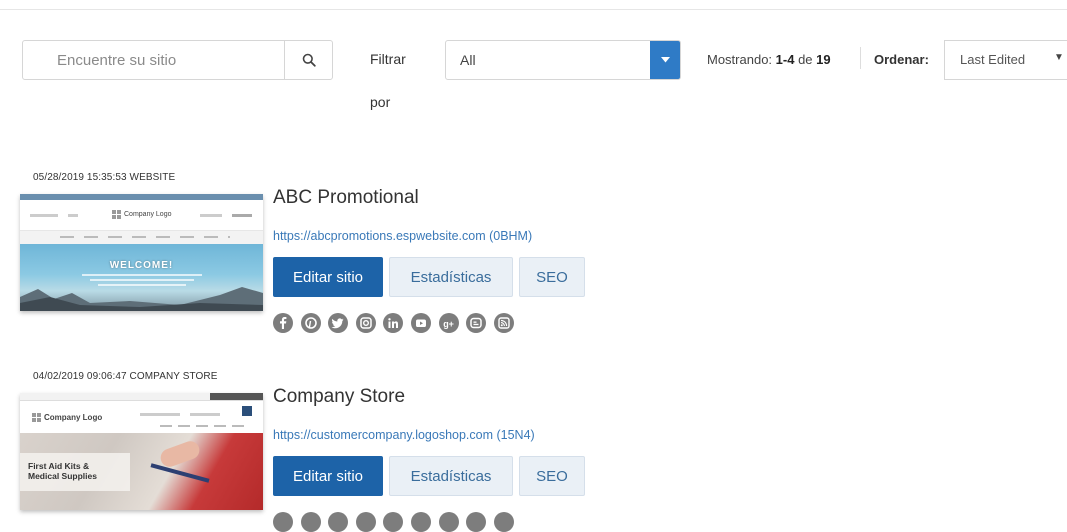 The width and height of the screenshot is (1067, 532). I want to click on filter-select: All, so click(563, 60).